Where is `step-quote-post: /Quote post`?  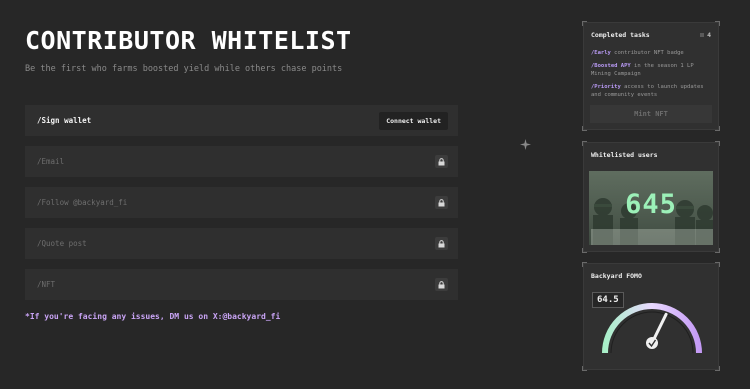
step-quote-post: /Quote post is located at coordinates (241, 243).